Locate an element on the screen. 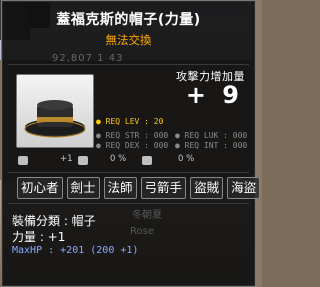 Image resolution: width=320 pixels, height=287 pixels. stat-maxhp: MaxHP : +201 (200 +1) is located at coordinates (75, 250).